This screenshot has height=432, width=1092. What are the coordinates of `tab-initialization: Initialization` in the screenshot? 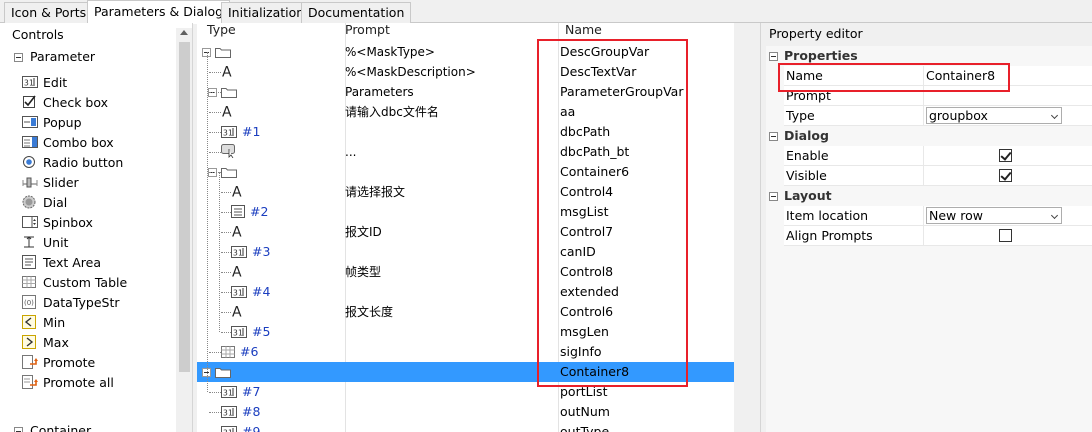 It's located at (266, 12).